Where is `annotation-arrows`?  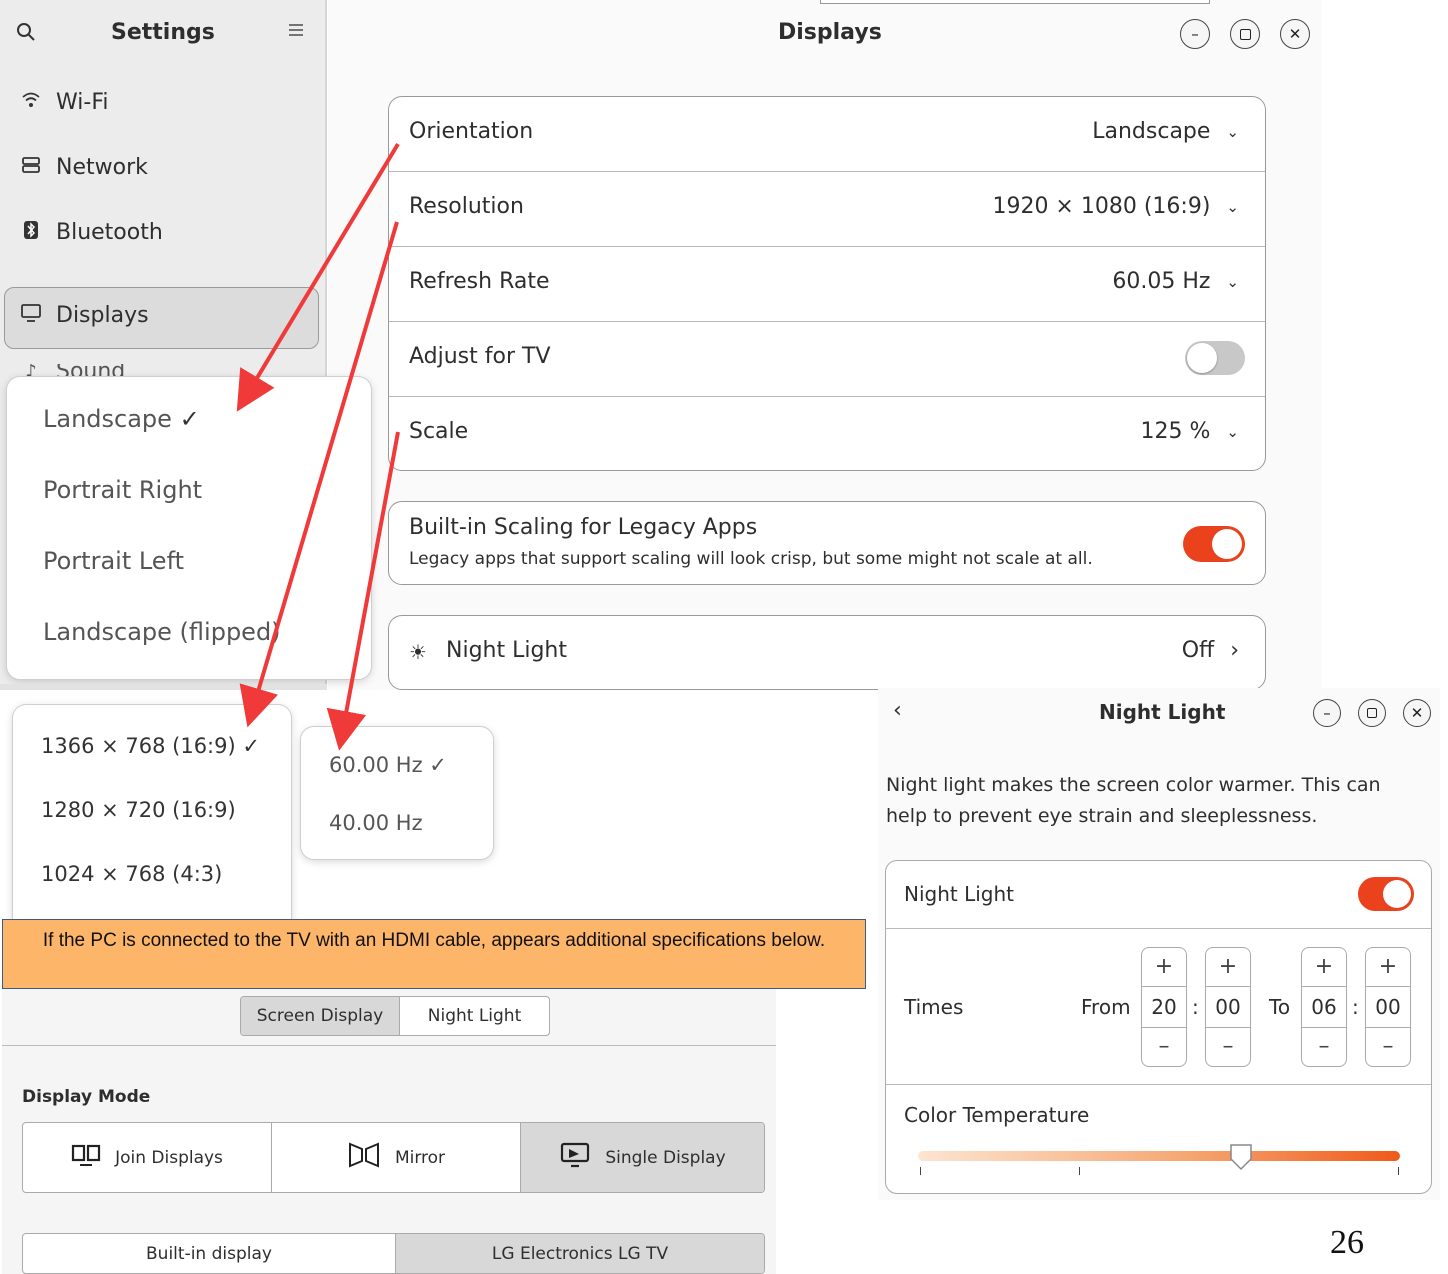
annotation-arrows is located at coordinates (318, 446).